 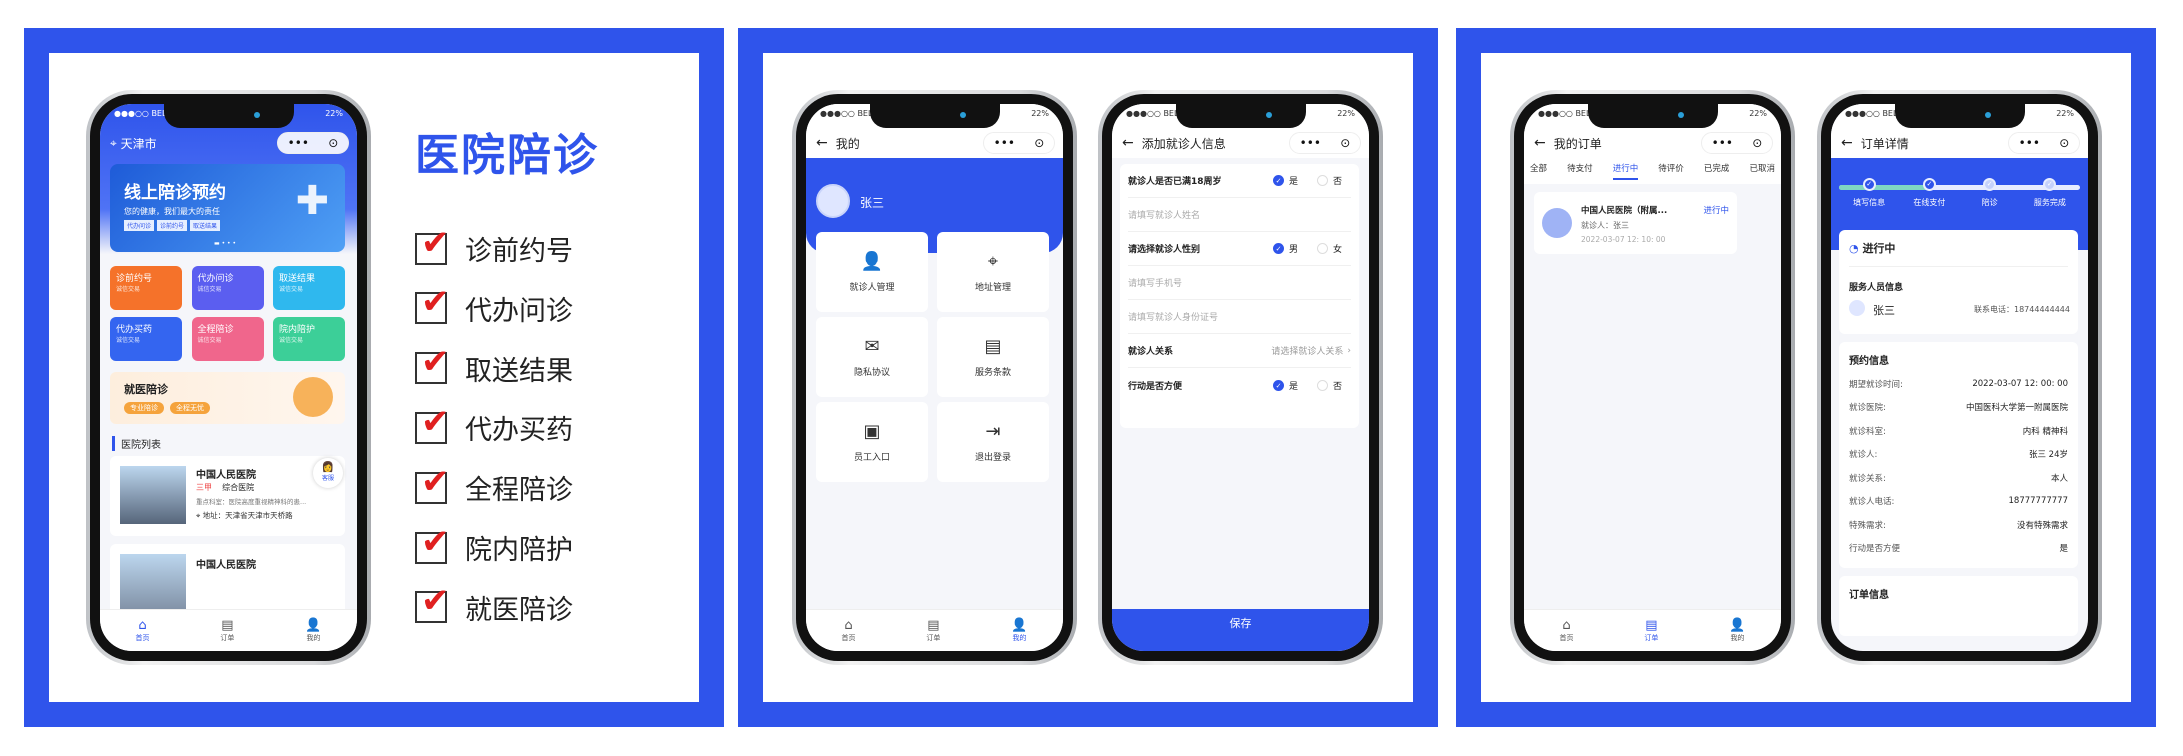 I want to click on menu-logout: ⇥ 退出登录, so click(x=993, y=442).